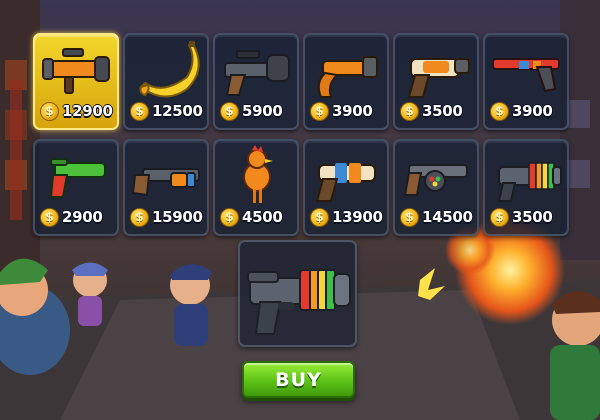 The height and width of the screenshot is (420, 600). I want to click on price-tag: $14500, so click(436, 217).